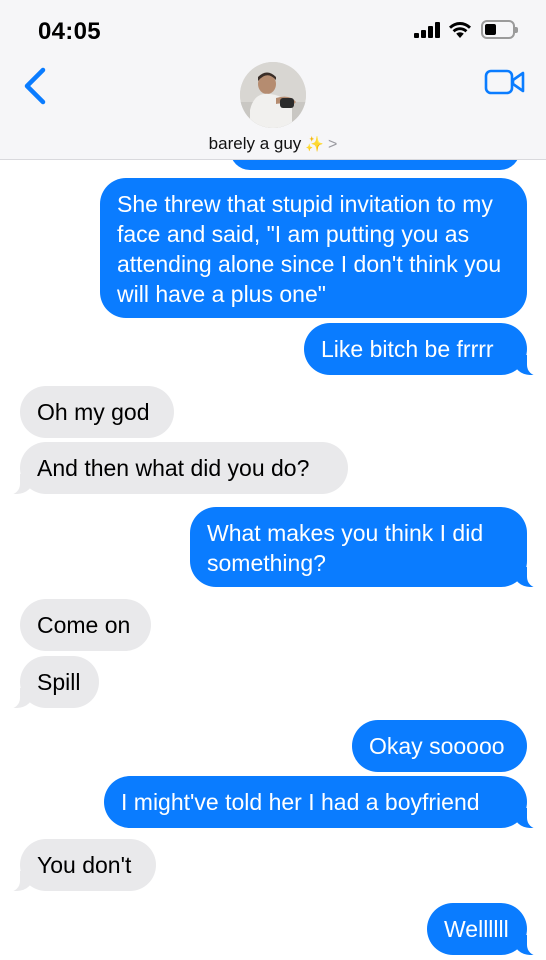  I want to click on message-text: You don't, so click(84, 865).